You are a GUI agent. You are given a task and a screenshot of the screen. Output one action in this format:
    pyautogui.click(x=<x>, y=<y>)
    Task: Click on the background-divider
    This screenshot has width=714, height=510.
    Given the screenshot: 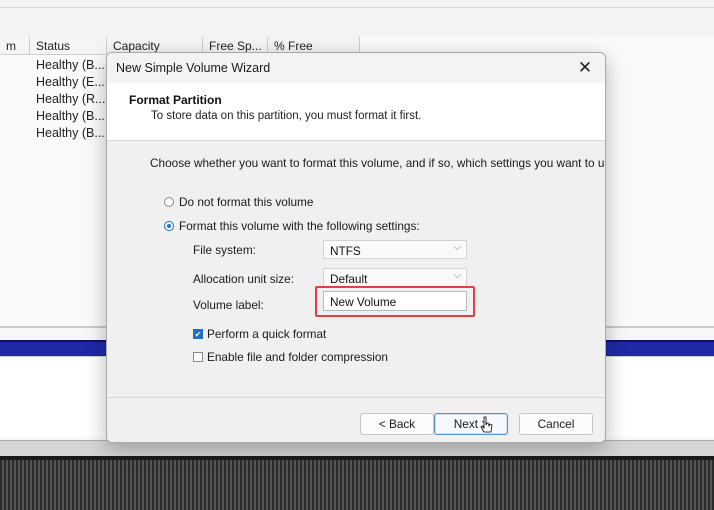 What is the action you would take?
    pyautogui.click(x=357, y=7)
    